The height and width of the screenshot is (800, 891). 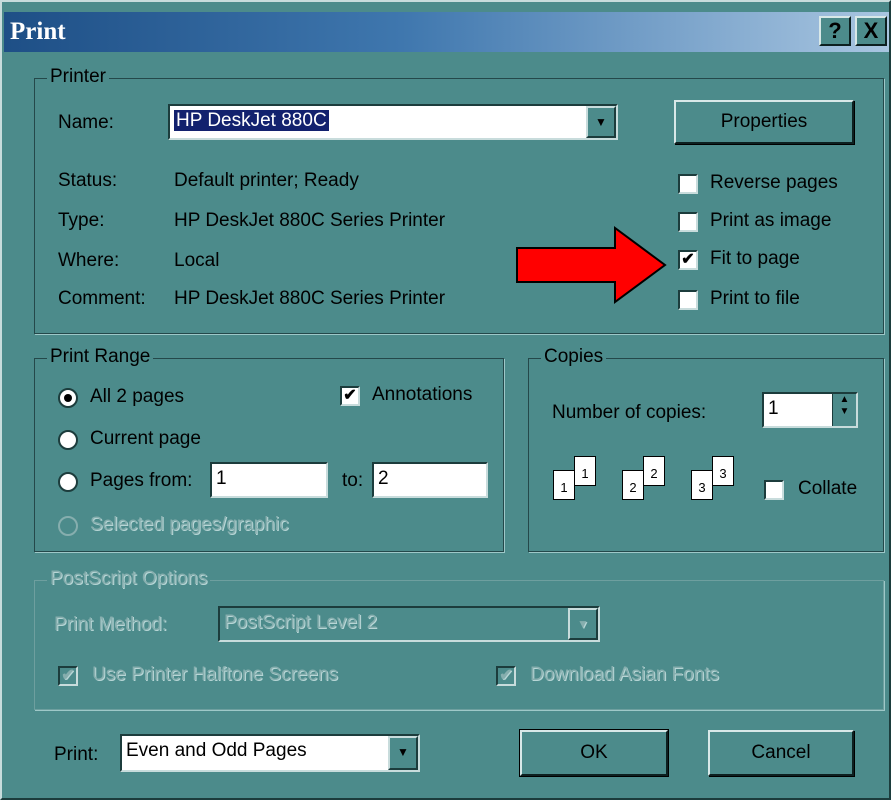 What do you see at coordinates (706, 449) in the screenshot?
I see `copies-group: Copies` at bounding box center [706, 449].